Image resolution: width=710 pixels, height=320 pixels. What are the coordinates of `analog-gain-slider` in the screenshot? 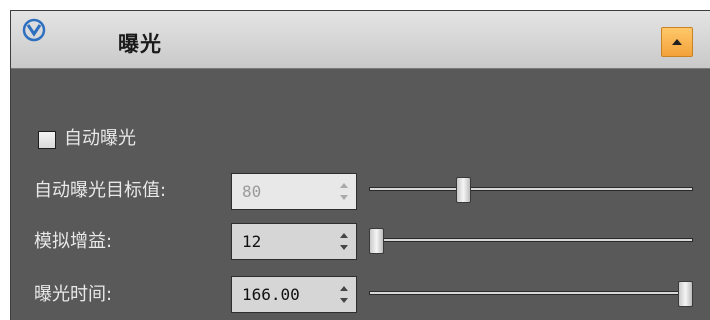 It's located at (531, 241).